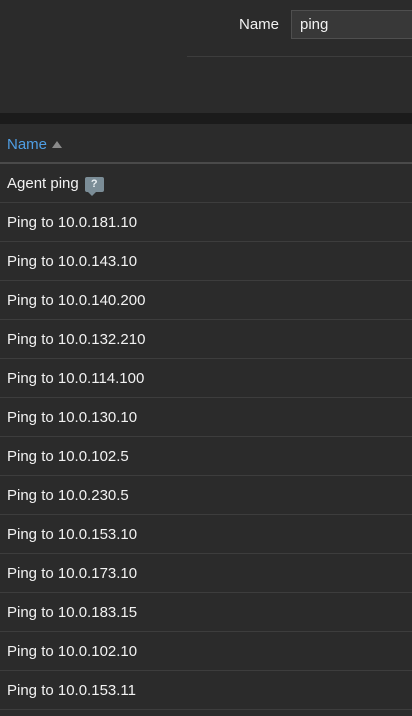 This screenshot has width=412, height=716. Describe the element at coordinates (206, 612) in the screenshot. I see `table-row: Ping to 10.0.183.15` at that location.